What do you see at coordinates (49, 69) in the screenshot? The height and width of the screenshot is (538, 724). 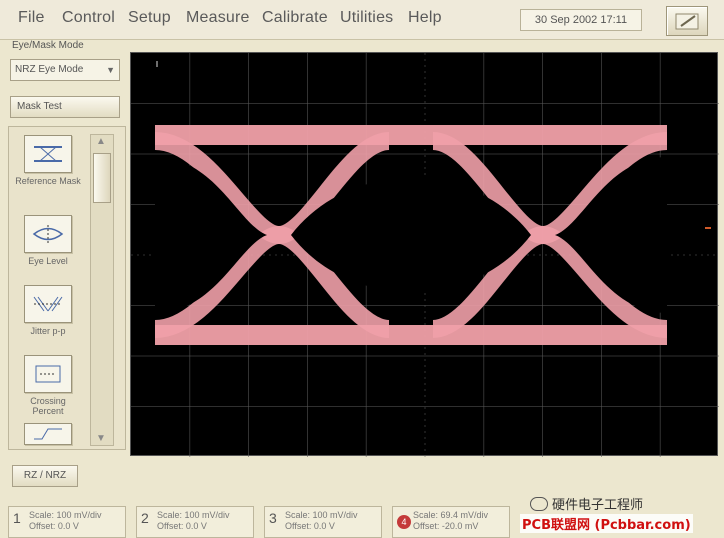 I see `mode-dropdown-value: NRZ Eye Mode` at bounding box center [49, 69].